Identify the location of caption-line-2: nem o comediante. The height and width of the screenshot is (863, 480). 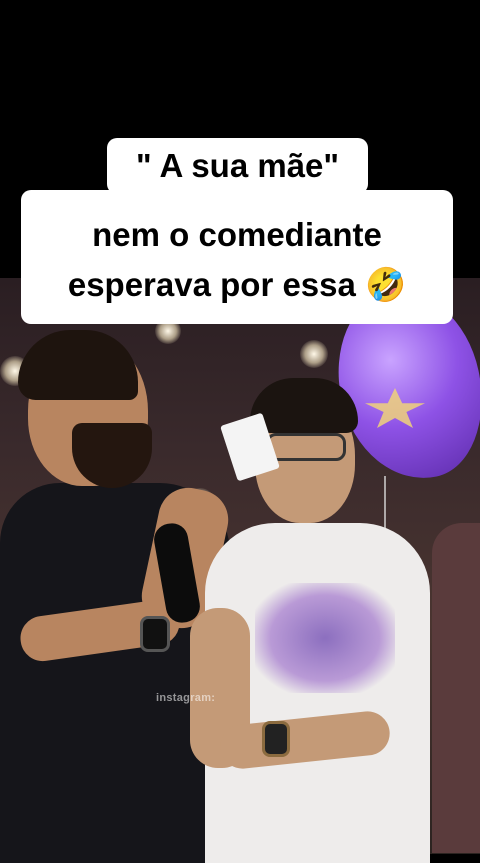
(237, 234).